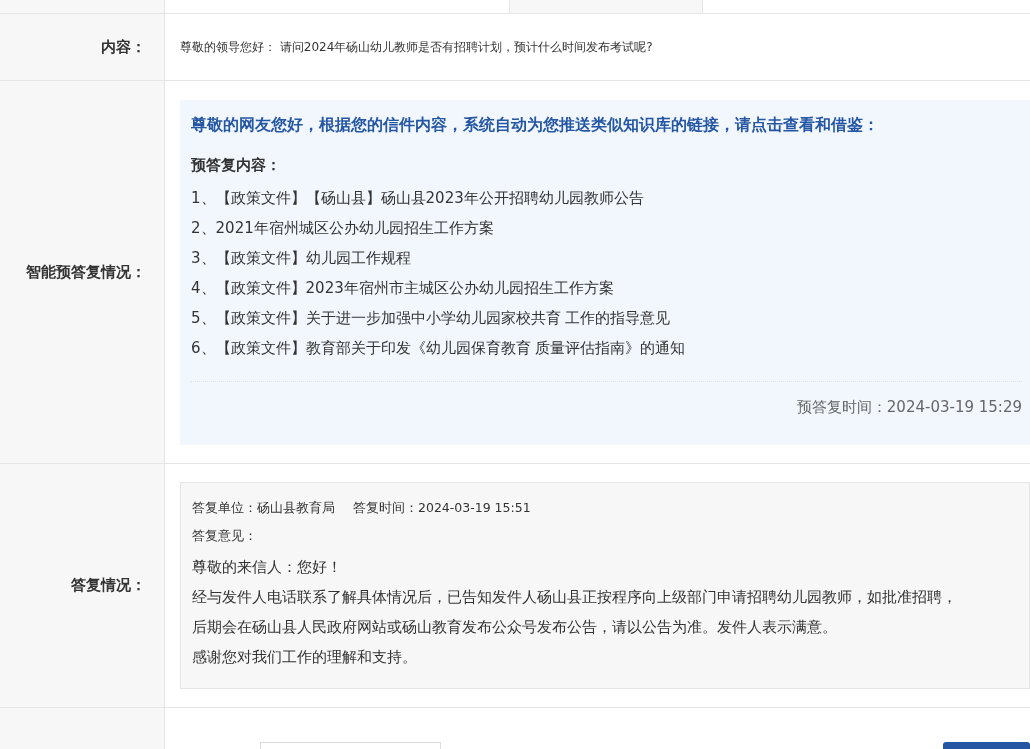  What do you see at coordinates (123, 47) in the screenshot?
I see `field-label: 内容：` at bounding box center [123, 47].